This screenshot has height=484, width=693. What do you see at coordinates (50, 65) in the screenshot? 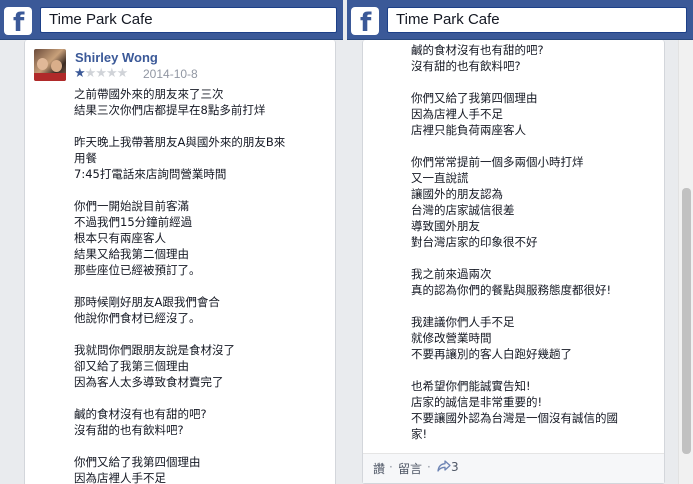
I see `avatar` at bounding box center [50, 65].